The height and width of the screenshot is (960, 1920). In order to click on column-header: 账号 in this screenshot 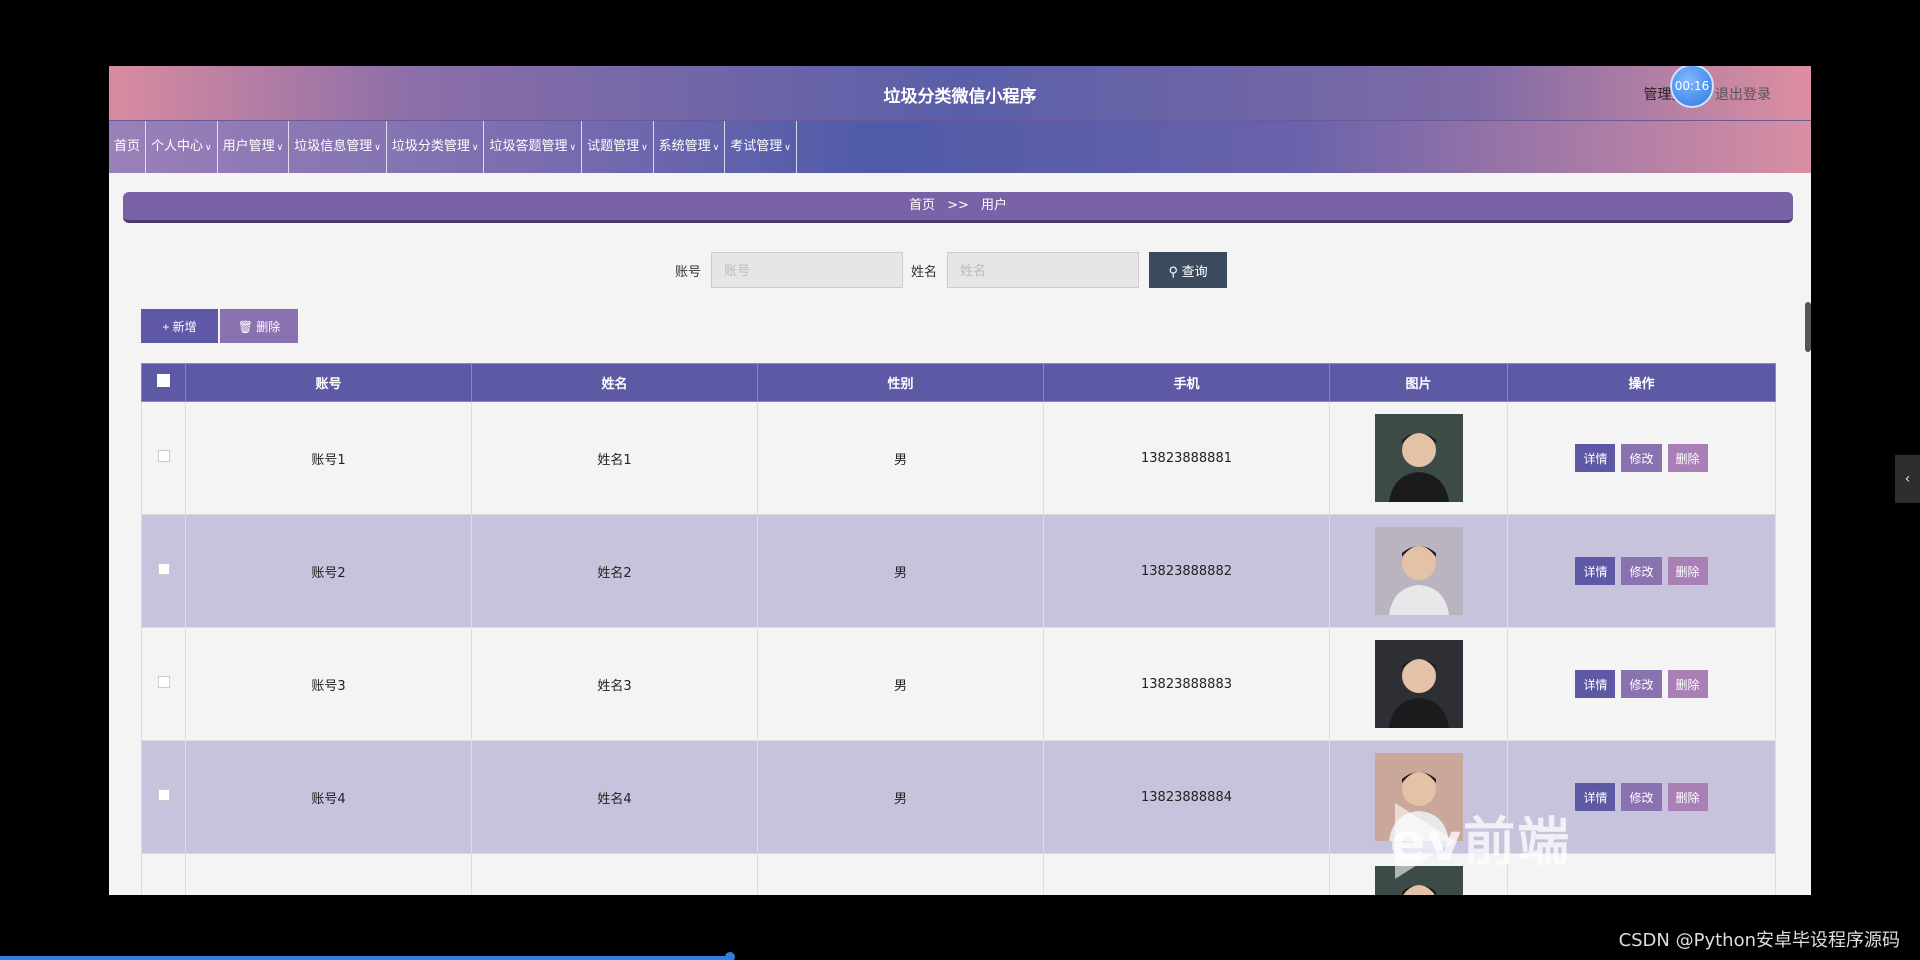, I will do `click(328, 382)`.